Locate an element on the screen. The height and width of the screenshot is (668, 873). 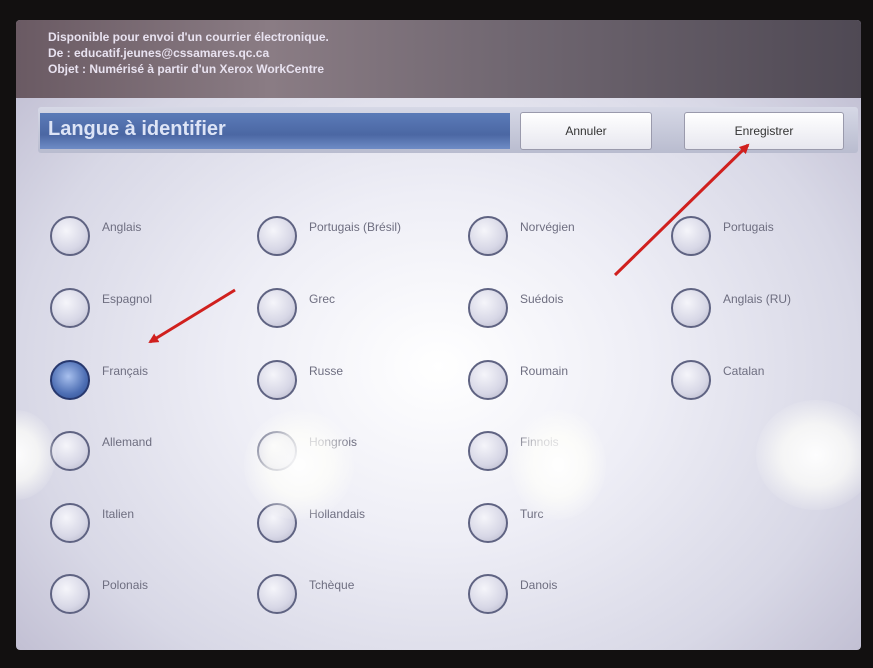
language-label: Norvégien is located at coordinates (547, 227).